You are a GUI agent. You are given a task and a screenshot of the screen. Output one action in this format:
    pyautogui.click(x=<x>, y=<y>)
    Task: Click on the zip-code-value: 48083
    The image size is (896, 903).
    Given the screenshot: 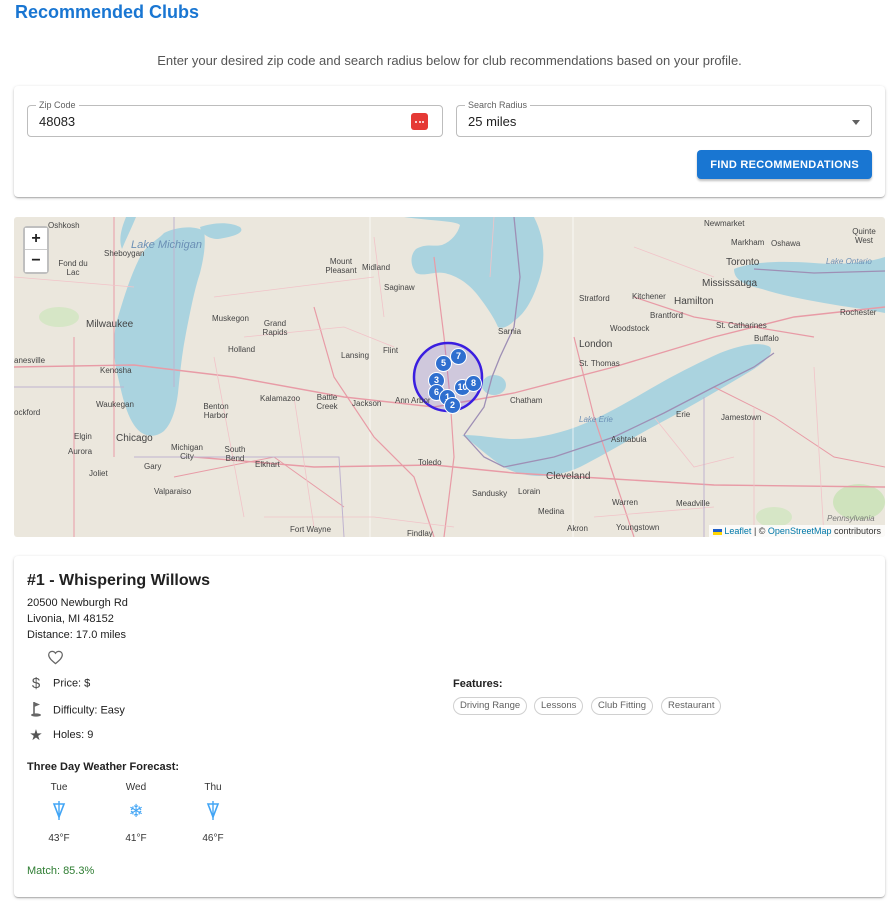 What is the action you would take?
    pyautogui.click(x=57, y=121)
    